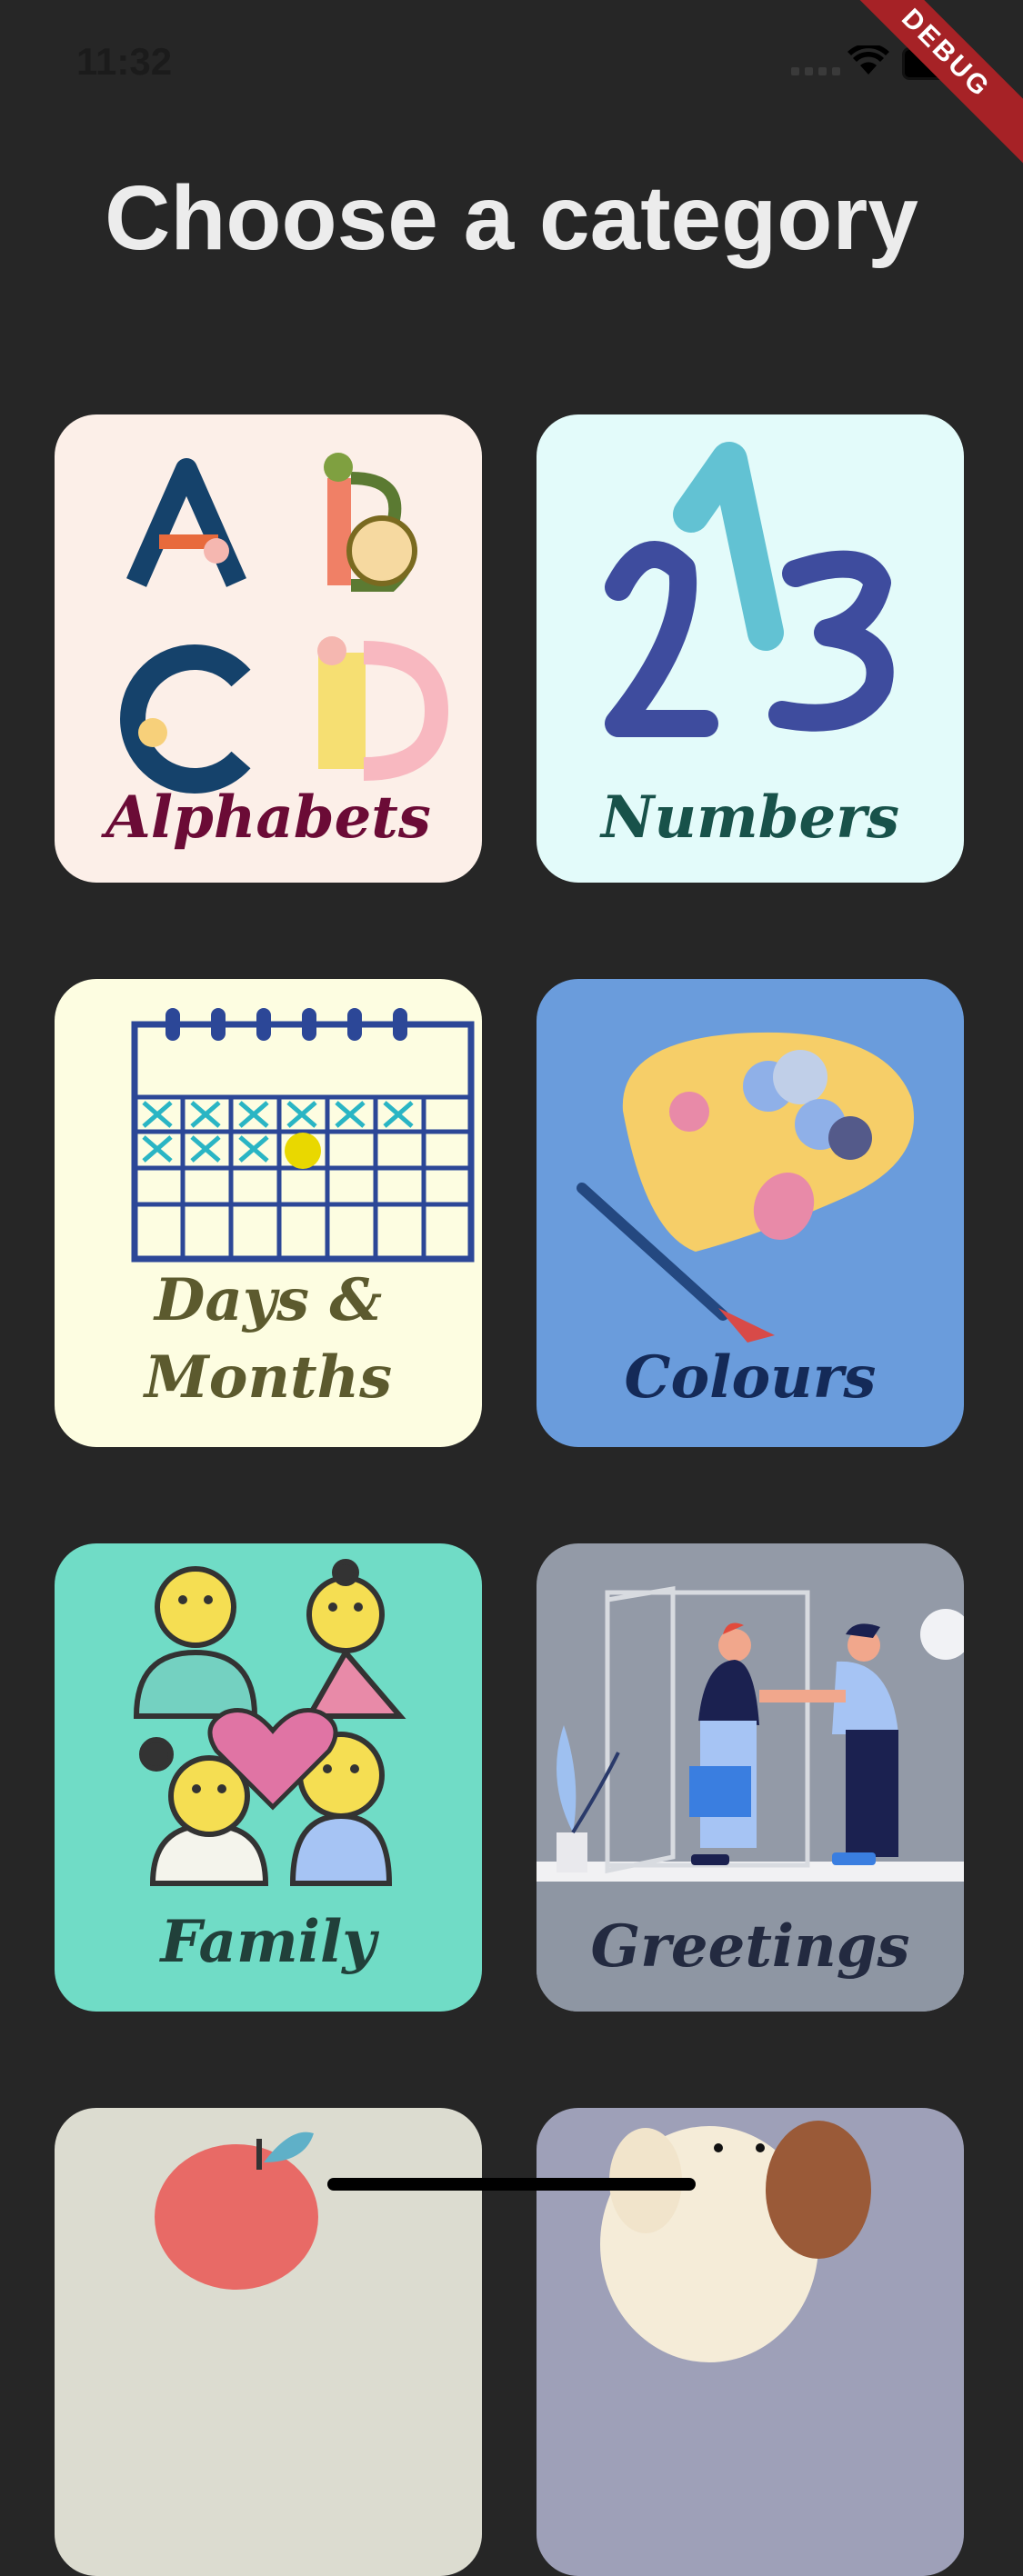 The height and width of the screenshot is (2576, 1023). Describe the element at coordinates (268, 648) in the screenshot. I see `category-card-alphabets: Alphabets` at that location.